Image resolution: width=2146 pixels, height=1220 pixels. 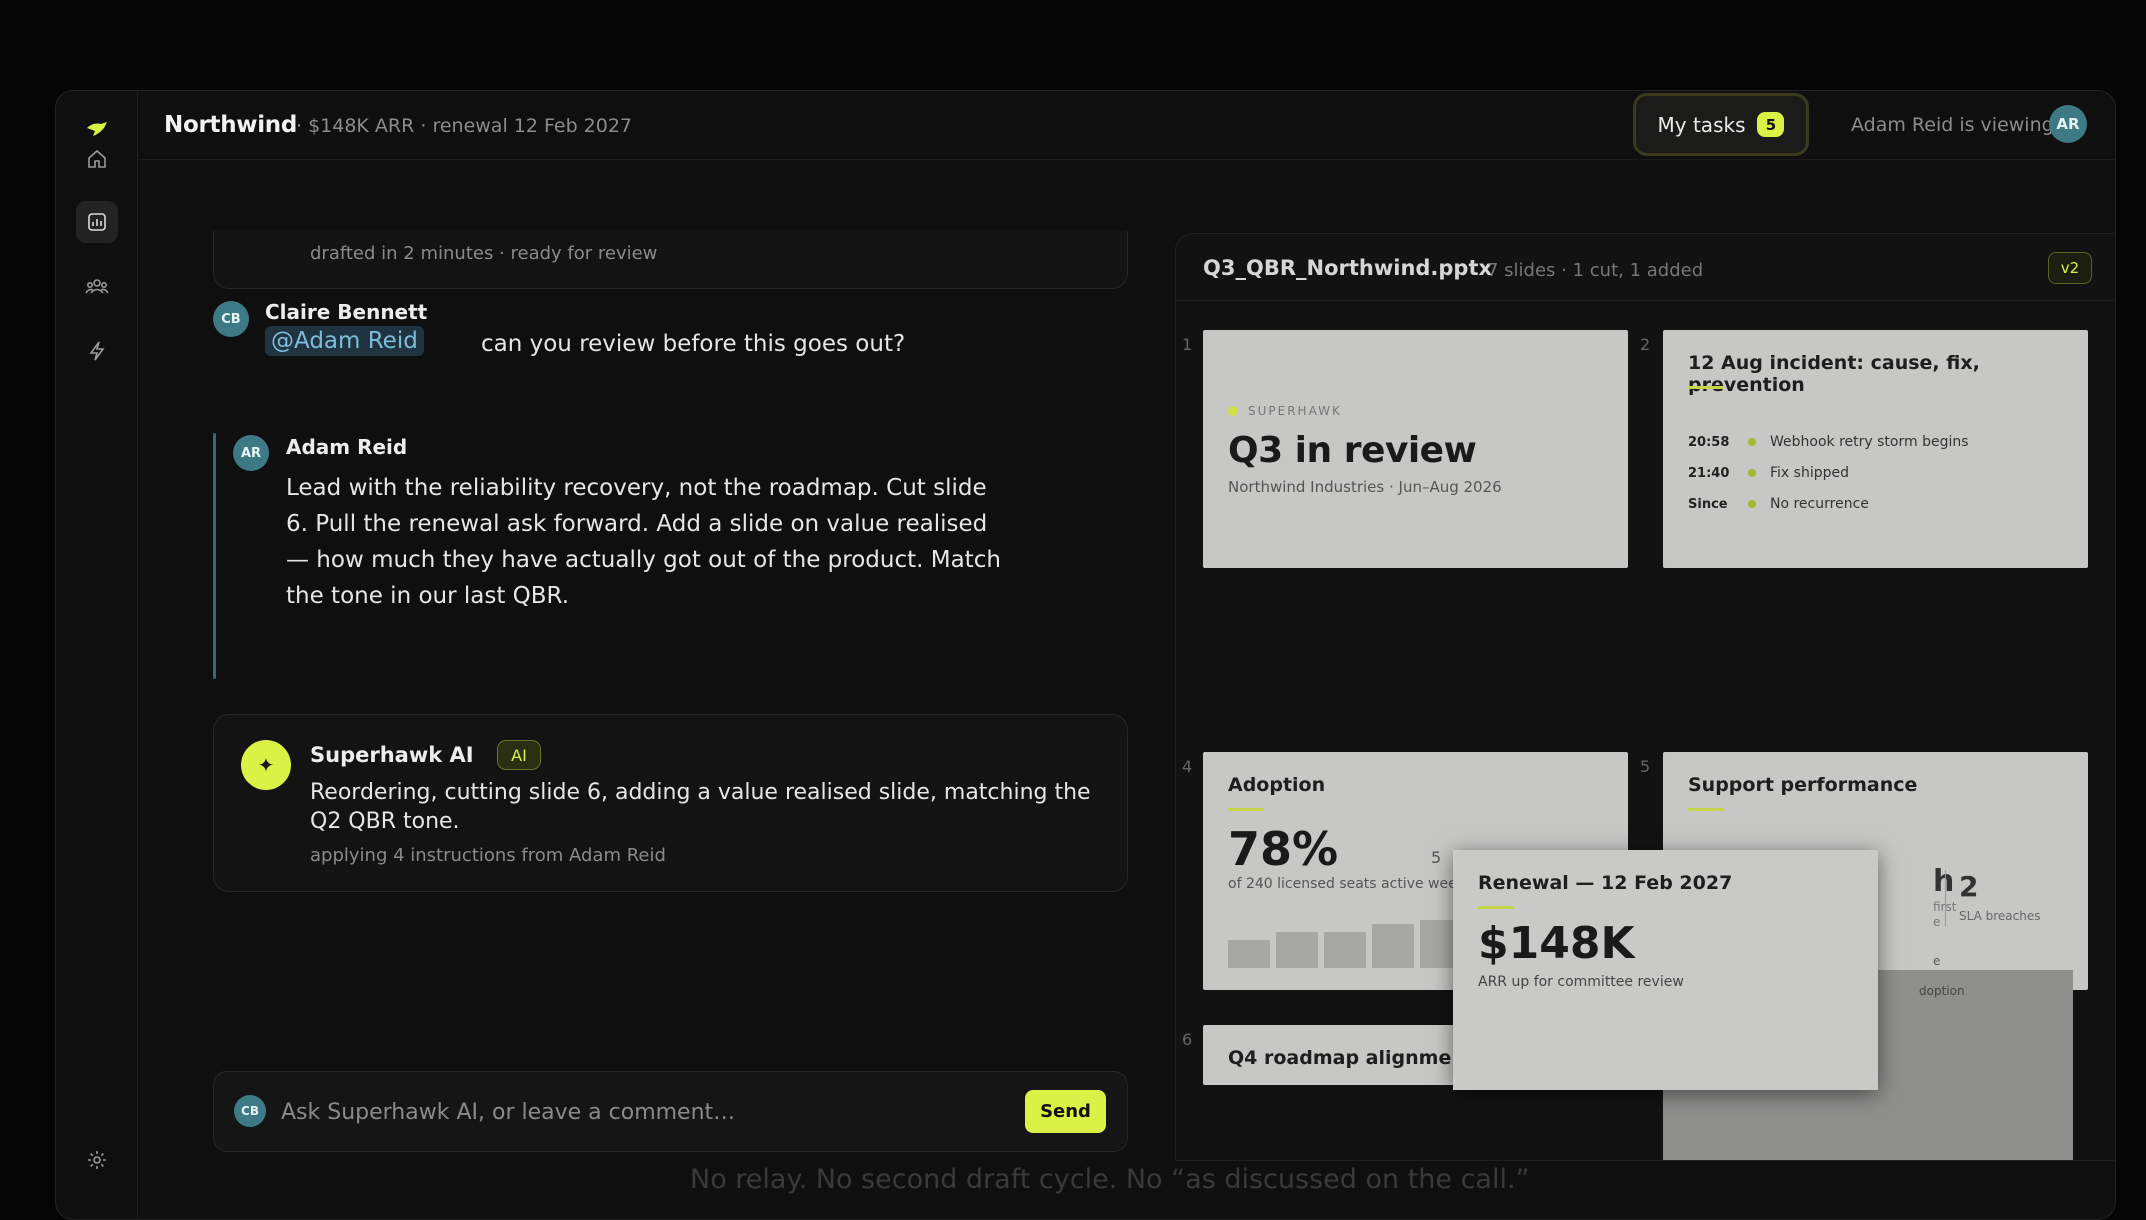 I want to click on tasks-count-badge: 5, so click(x=1771, y=124).